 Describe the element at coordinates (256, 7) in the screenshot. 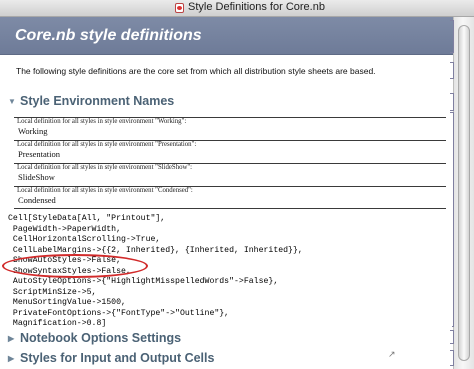

I see `window-title: Style Definitions for Core.nb` at that location.